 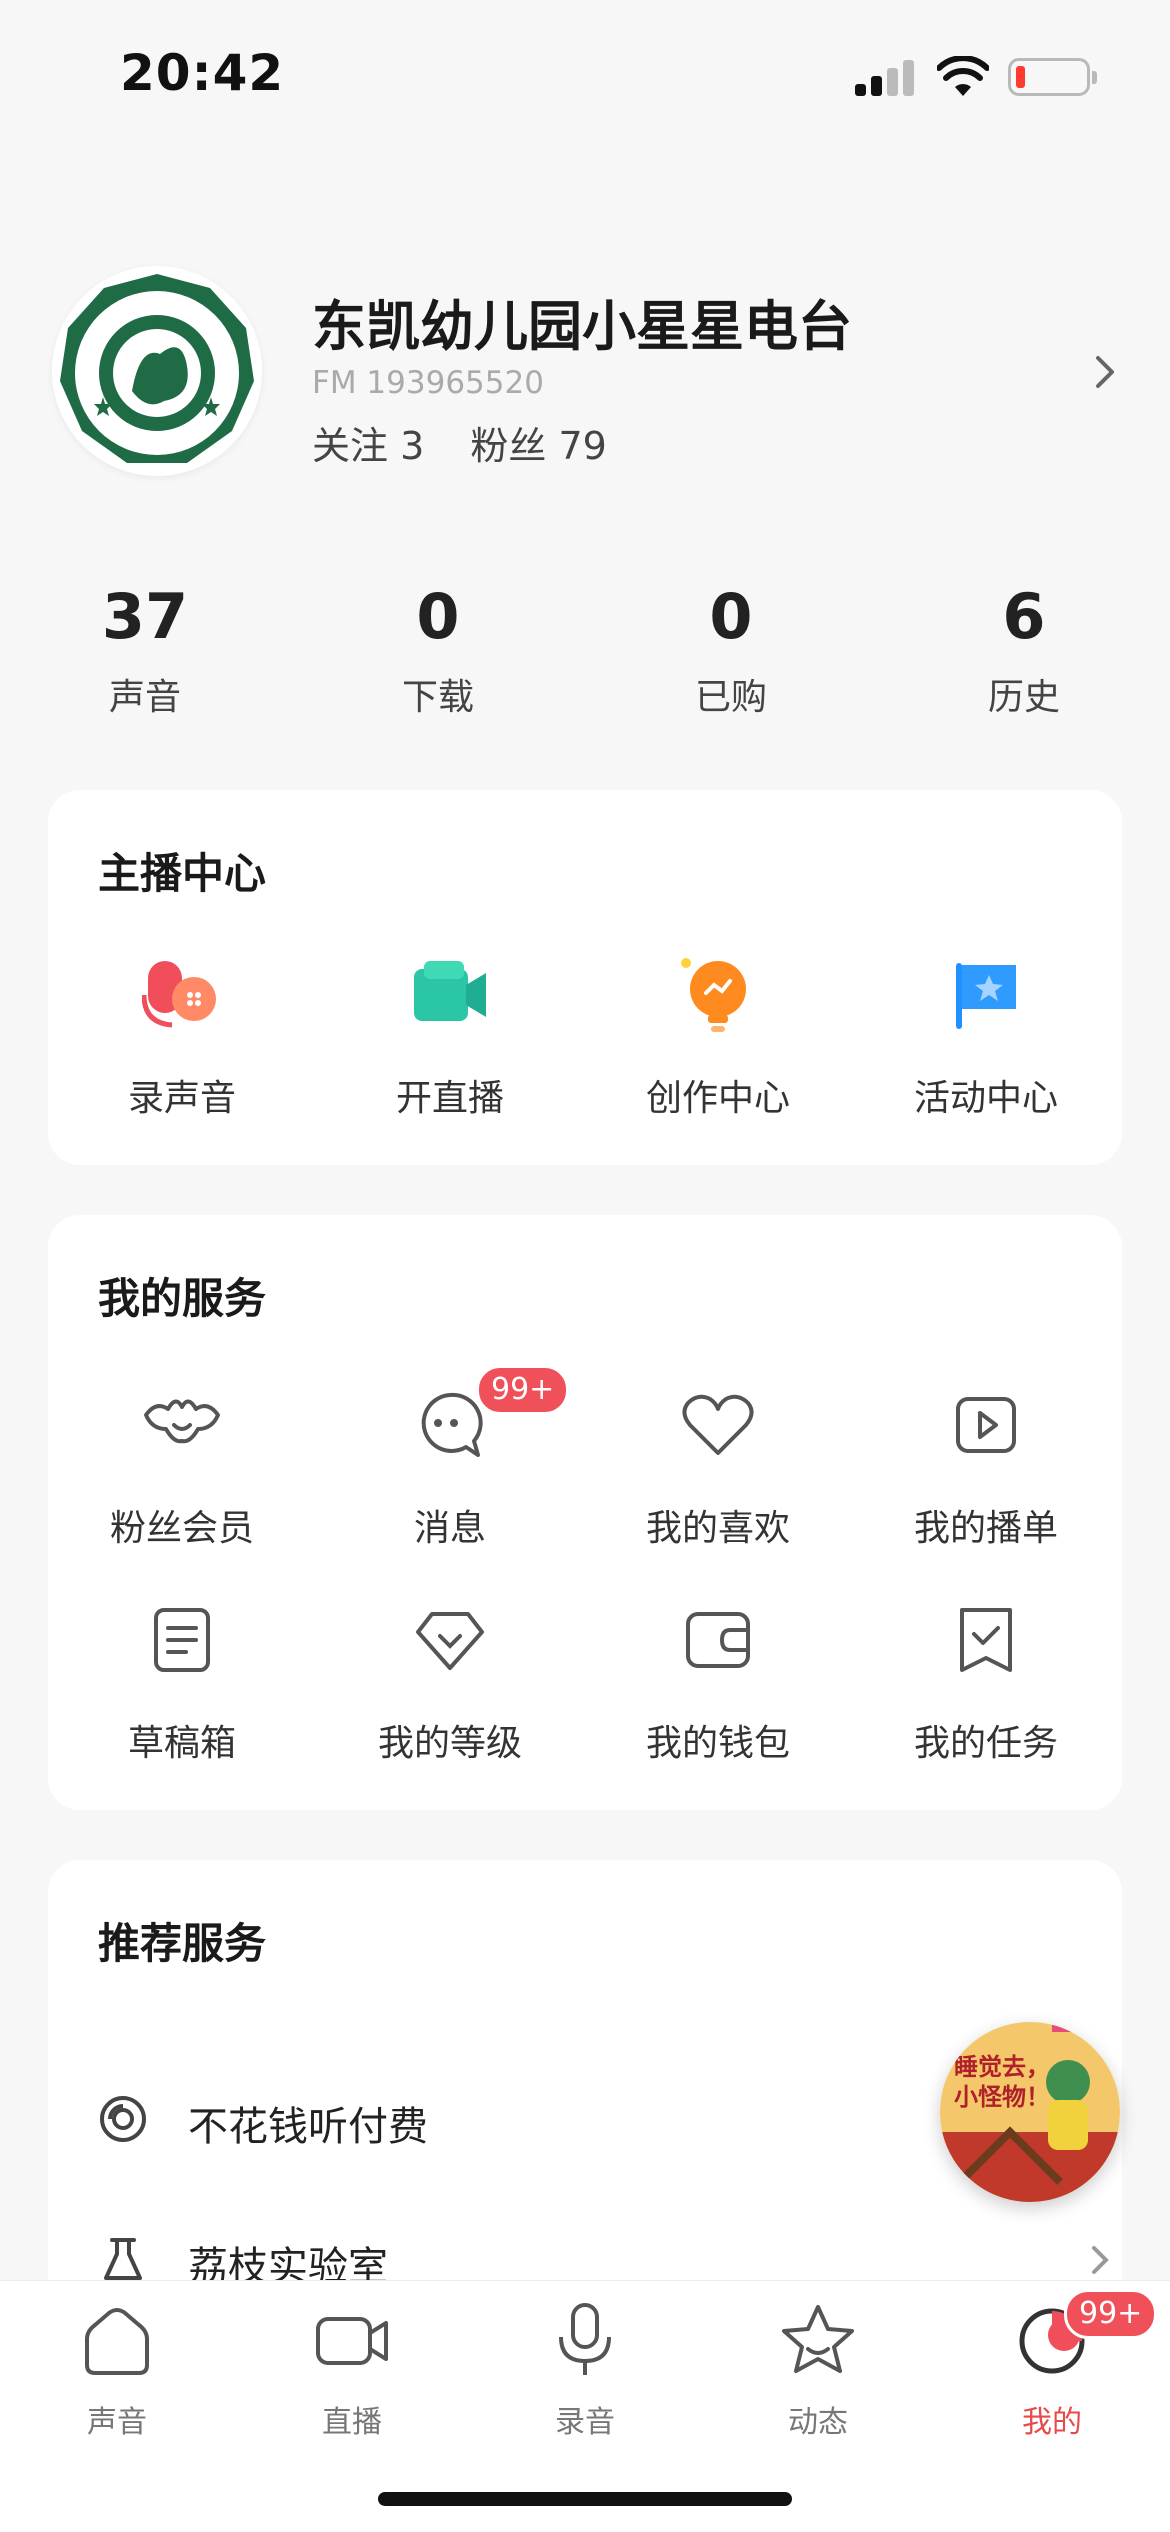 What do you see at coordinates (963, 76) in the screenshot?
I see `wifi-icon` at bounding box center [963, 76].